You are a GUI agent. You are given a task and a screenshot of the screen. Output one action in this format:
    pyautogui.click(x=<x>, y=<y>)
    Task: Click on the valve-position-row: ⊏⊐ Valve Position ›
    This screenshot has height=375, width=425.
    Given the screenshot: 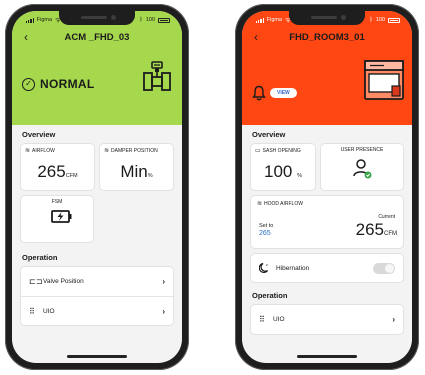 What is the action you would take?
    pyautogui.click(x=97, y=281)
    